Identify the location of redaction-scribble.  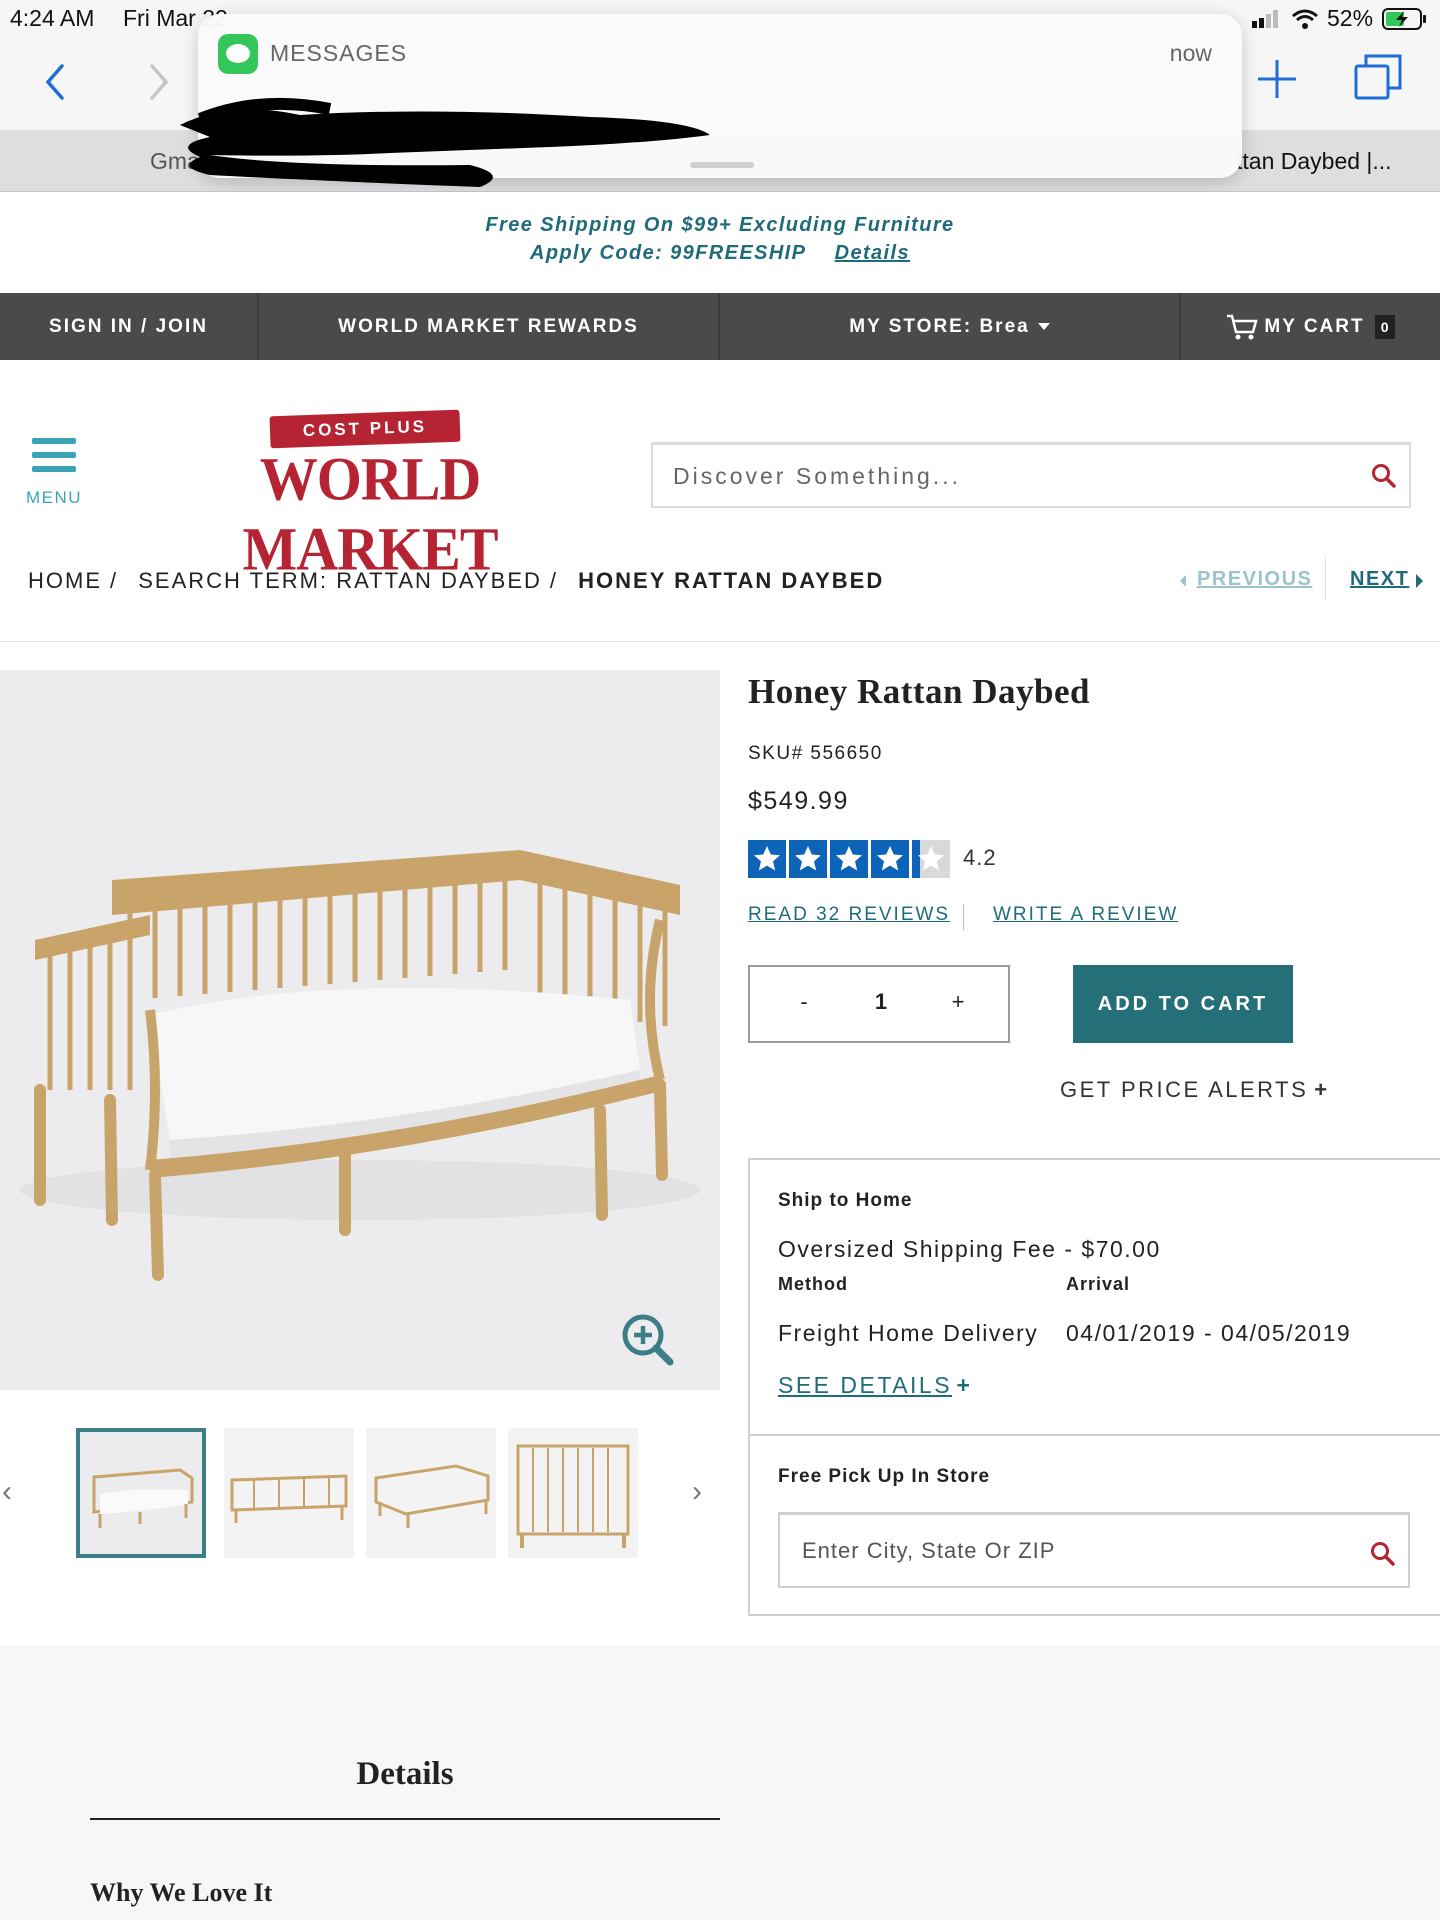
(445, 142).